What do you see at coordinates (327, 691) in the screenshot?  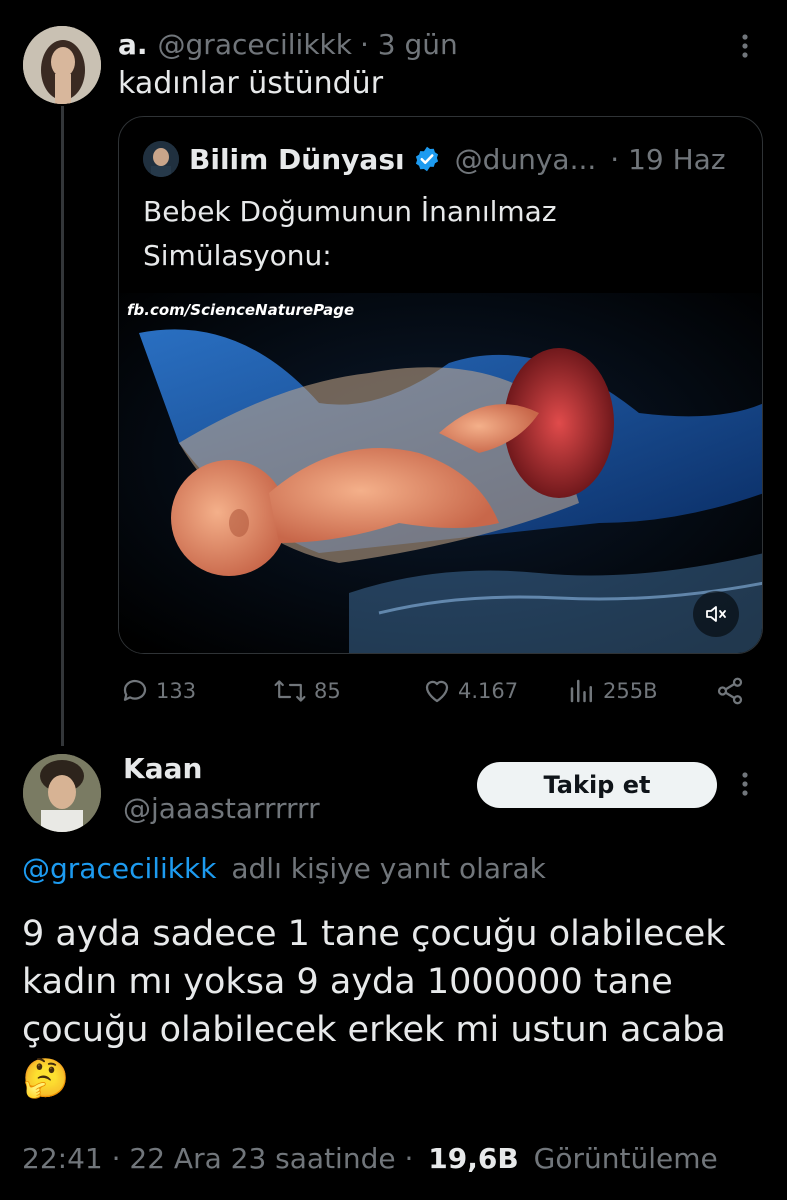 I see `retweet-count: 85` at bounding box center [327, 691].